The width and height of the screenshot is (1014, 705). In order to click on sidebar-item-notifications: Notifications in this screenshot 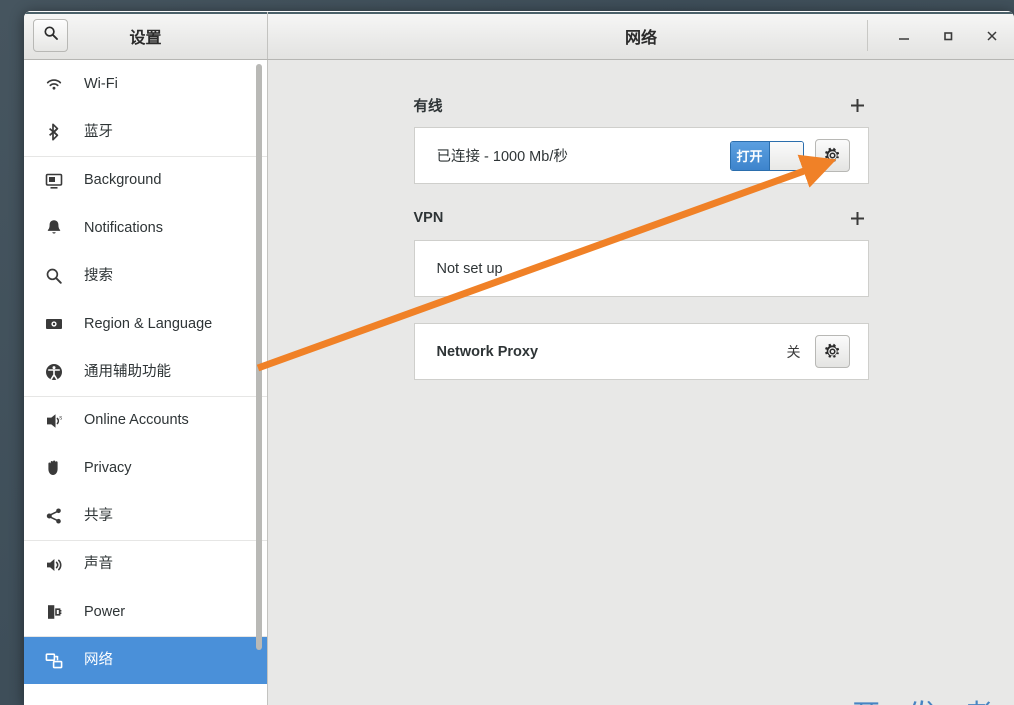, I will do `click(145, 228)`.